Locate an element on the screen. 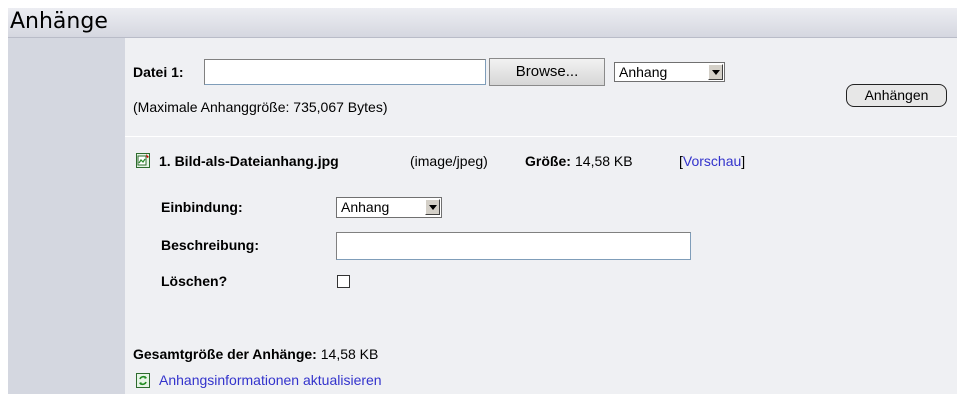 This screenshot has height=394, width=957. size-label: Größe: is located at coordinates (548, 161).